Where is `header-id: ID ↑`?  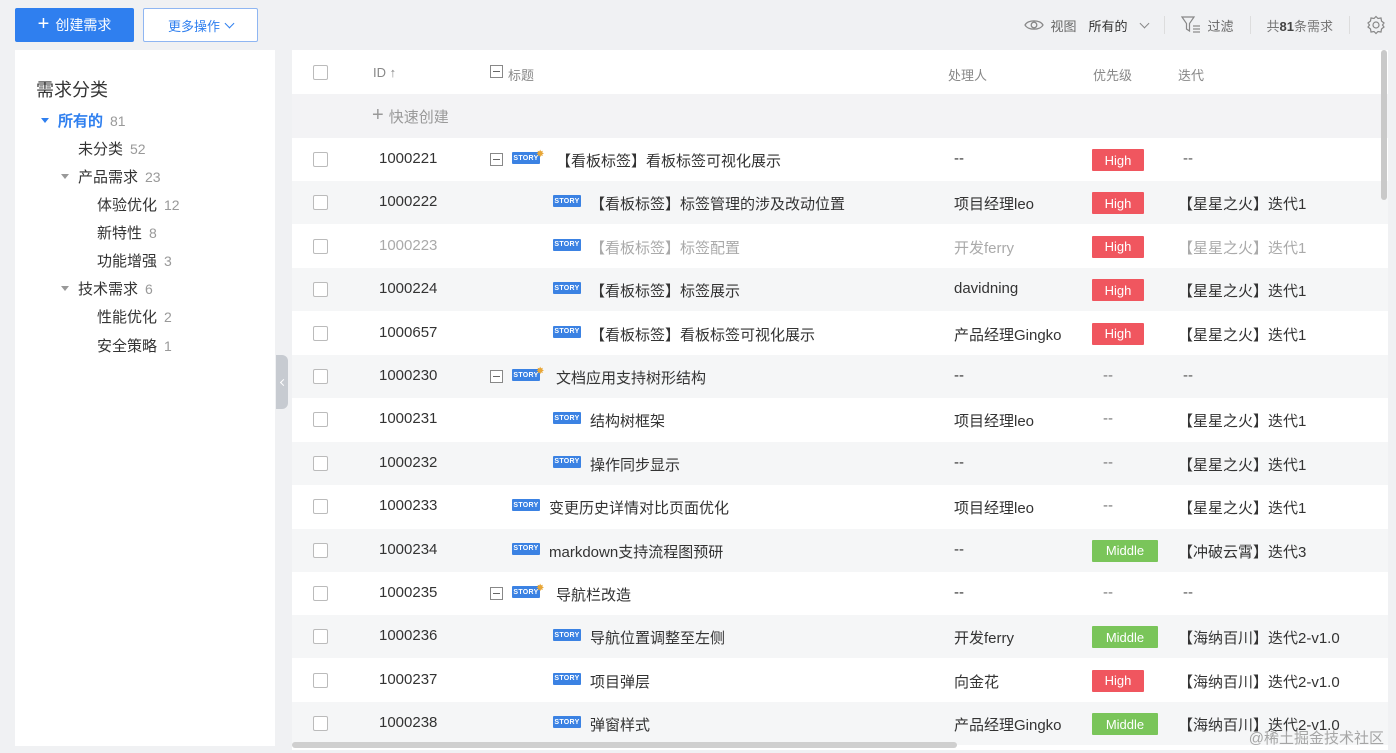 header-id: ID ↑ is located at coordinates (384, 72).